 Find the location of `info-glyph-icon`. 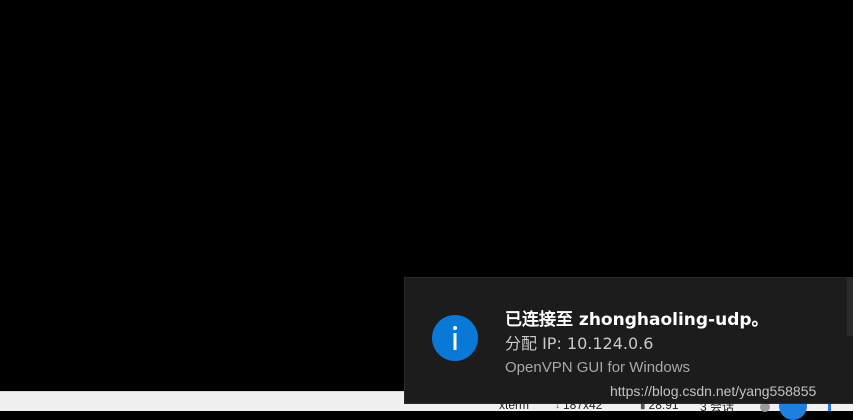

info-glyph-icon is located at coordinates (455, 338).